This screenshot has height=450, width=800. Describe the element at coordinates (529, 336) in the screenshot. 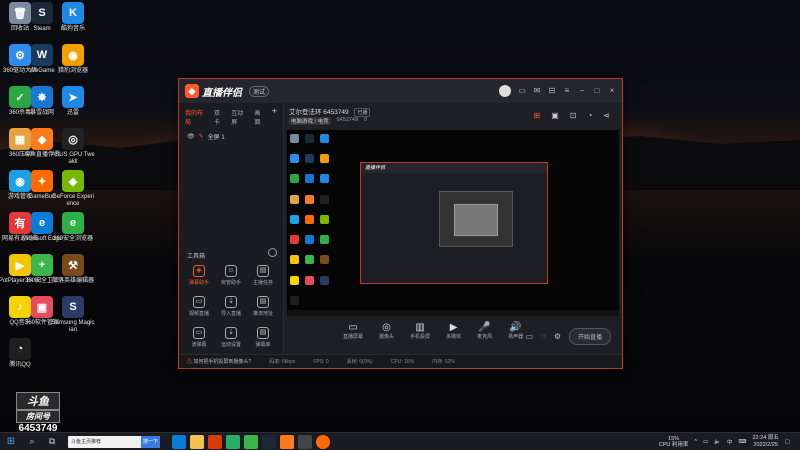

I see `camera-settings-icon: ▭` at that location.